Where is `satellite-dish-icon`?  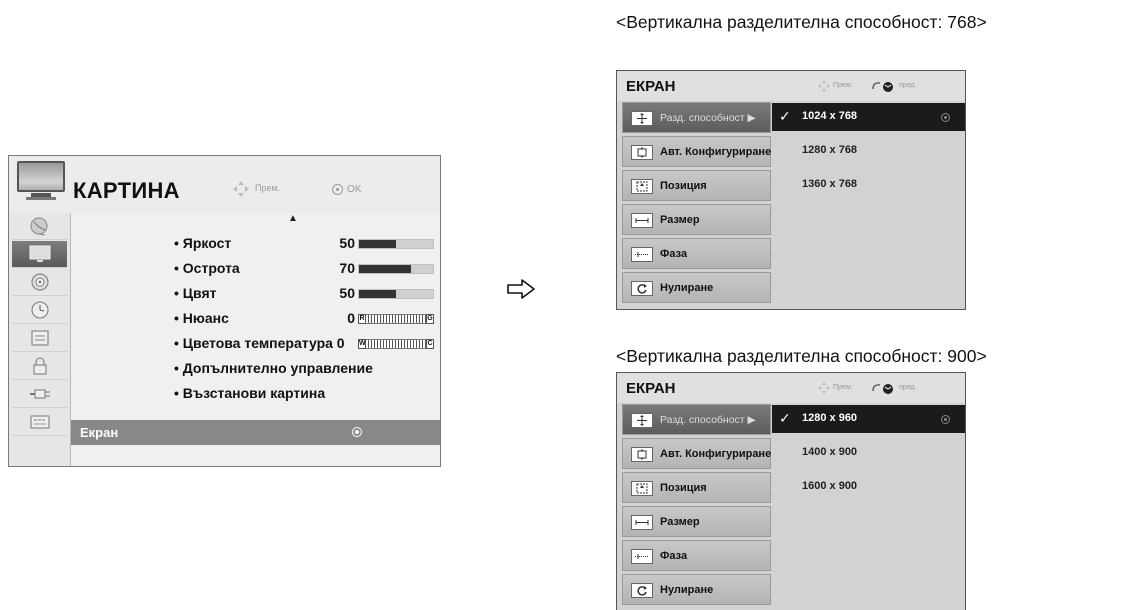
satellite-dish-icon is located at coordinates (39, 226).